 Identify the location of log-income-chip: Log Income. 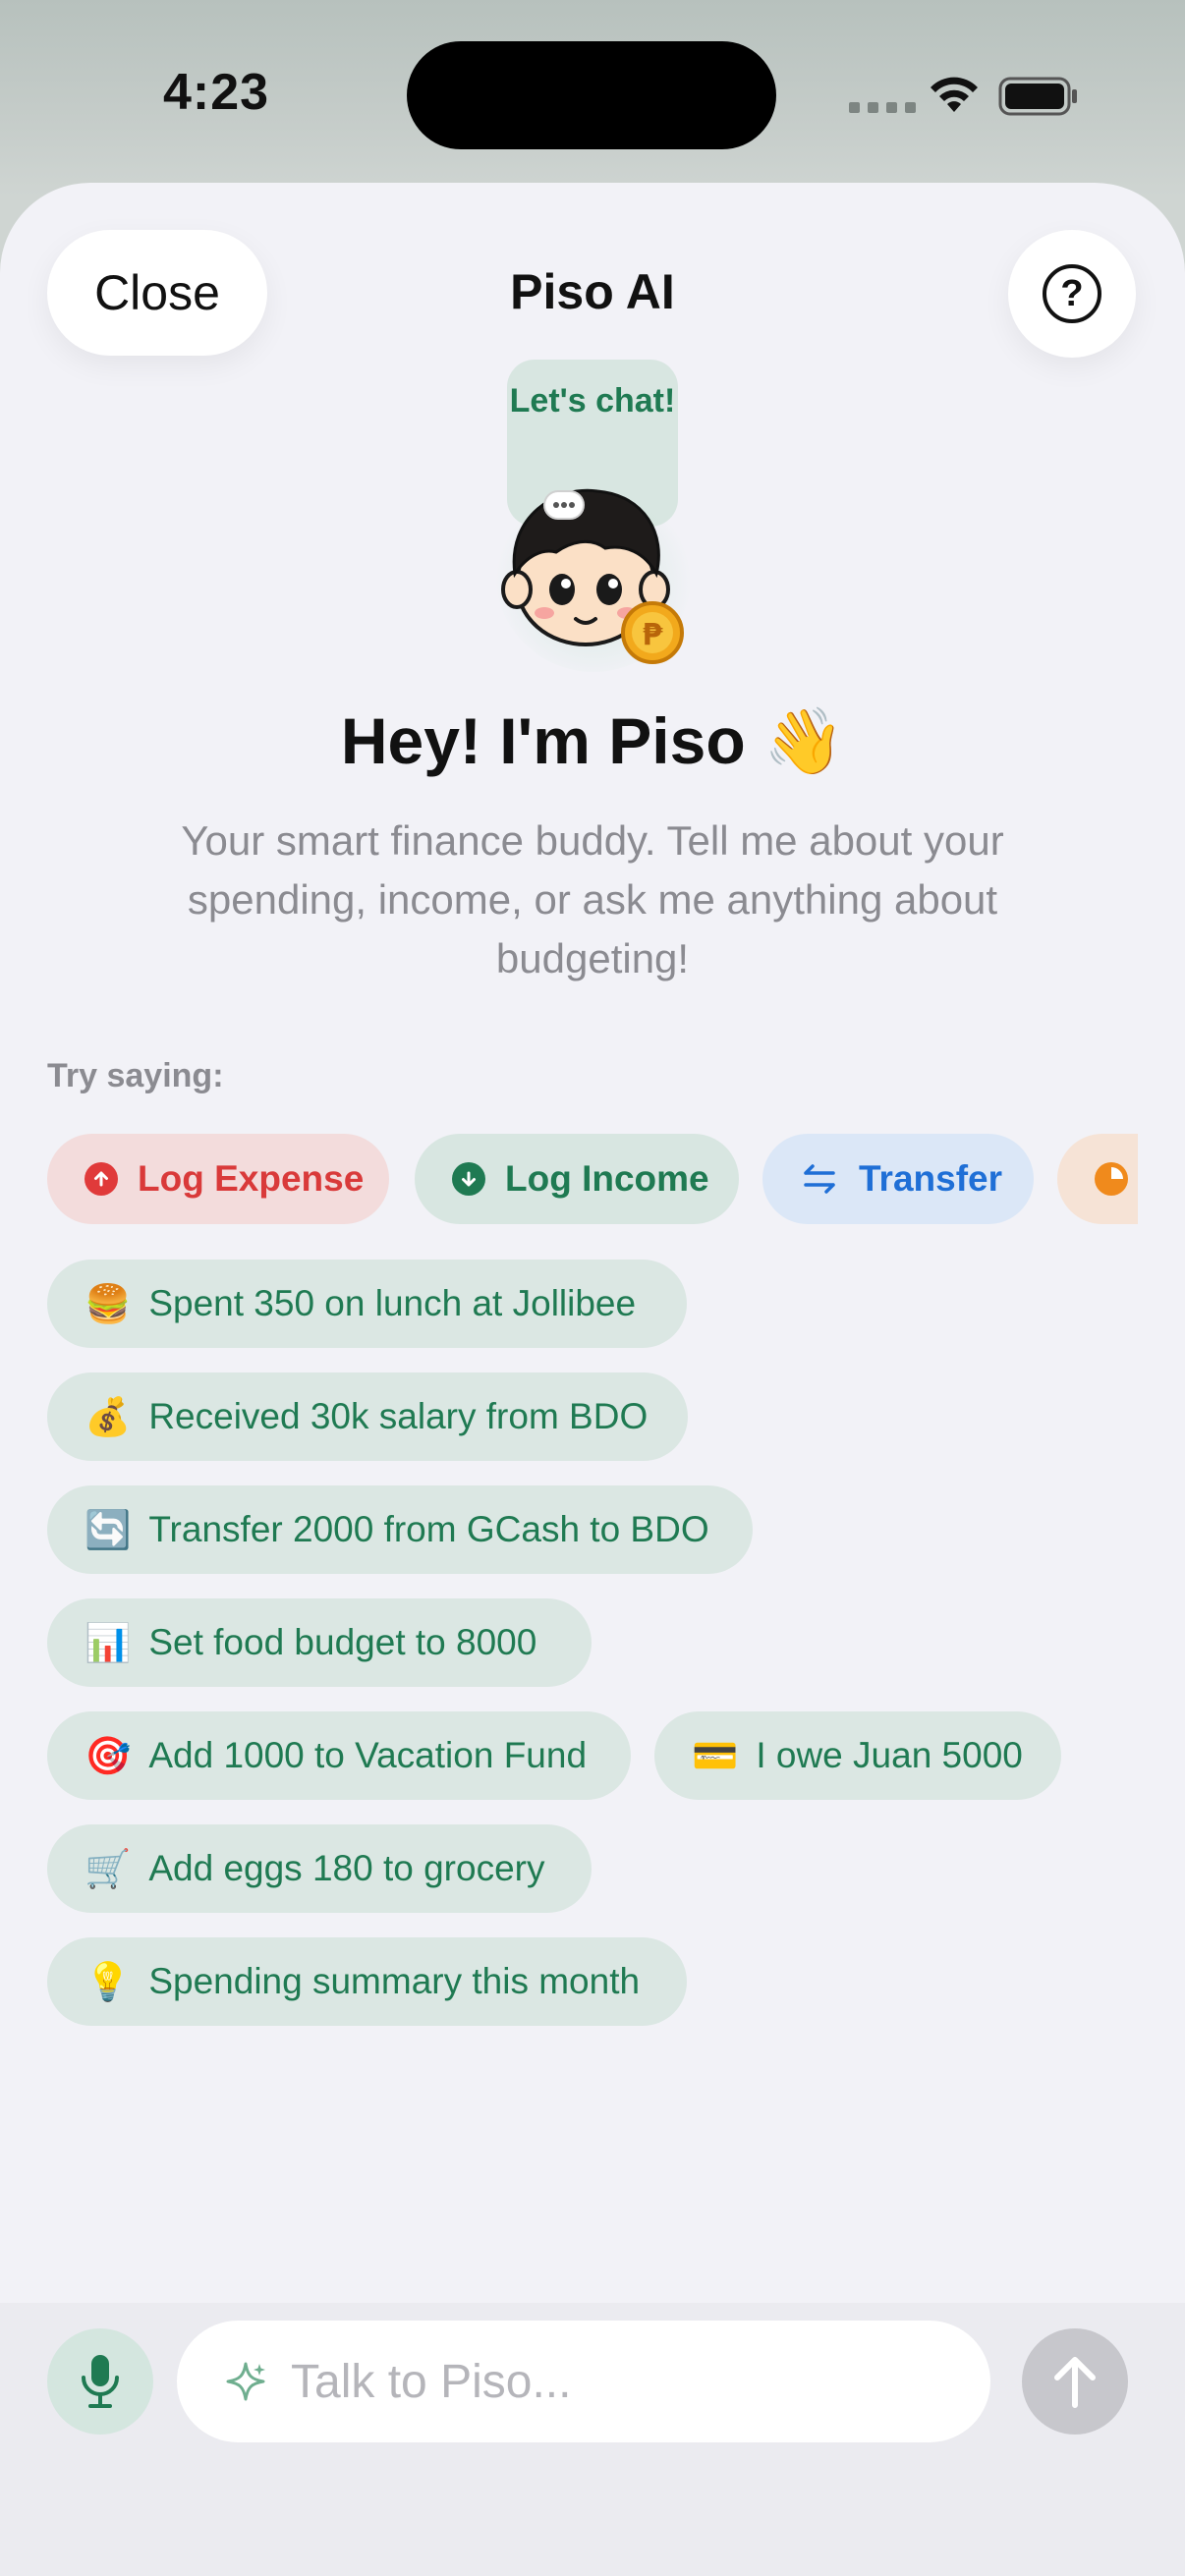
(577, 1179).